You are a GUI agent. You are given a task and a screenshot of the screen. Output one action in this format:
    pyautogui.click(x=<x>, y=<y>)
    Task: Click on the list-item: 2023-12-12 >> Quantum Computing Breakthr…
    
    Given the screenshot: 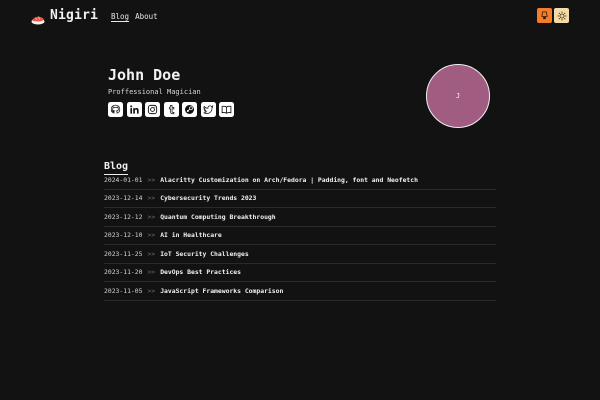 What is the action you would take?
    pyautogui.click(x=300, y=217)
    